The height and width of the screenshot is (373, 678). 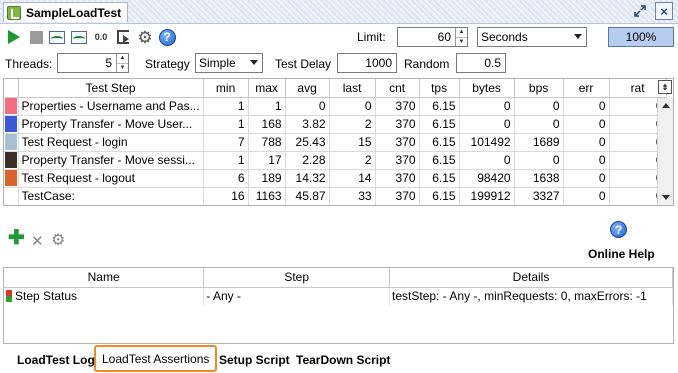 I want to click on limit-unit-select: Seconds, so click(x=532, y=37).